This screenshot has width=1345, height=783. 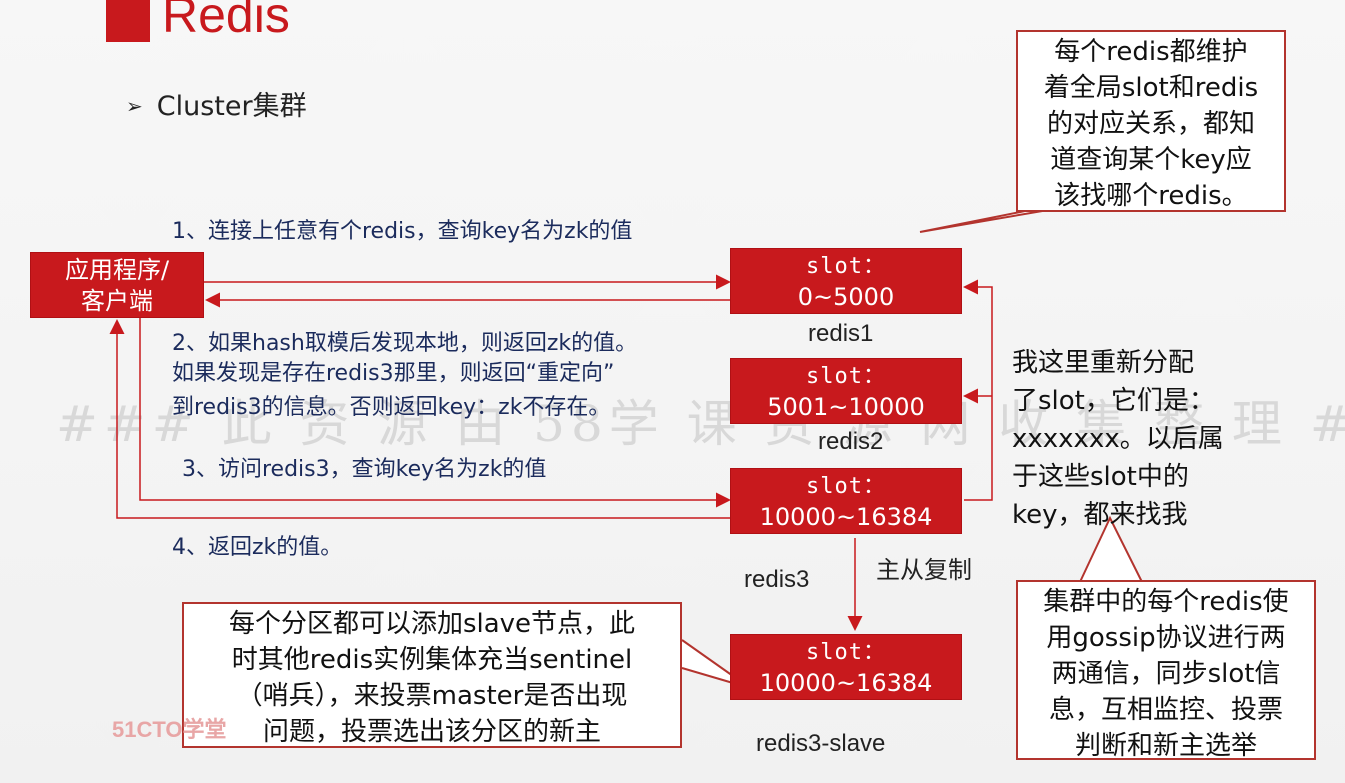 I want to click on step-2-line1: 2、如果hash取模后发现本地，则返回zk的值。, so click(x=405, y=343).